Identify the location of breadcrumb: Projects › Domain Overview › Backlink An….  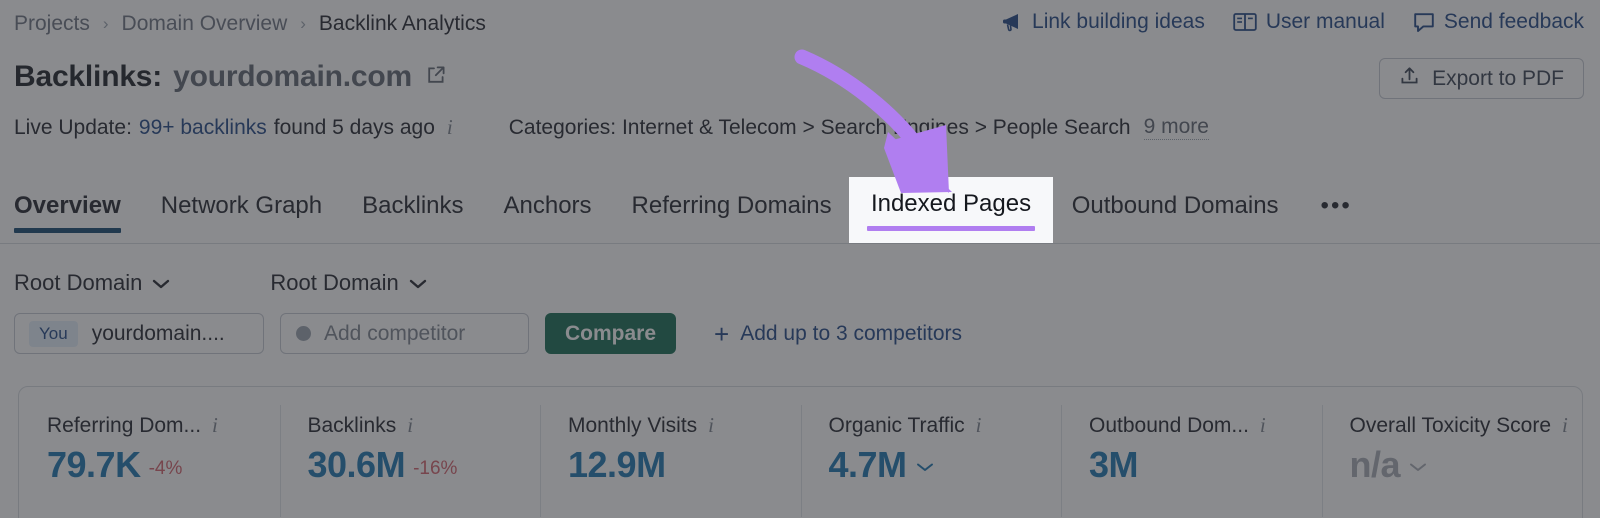
(250, 24).